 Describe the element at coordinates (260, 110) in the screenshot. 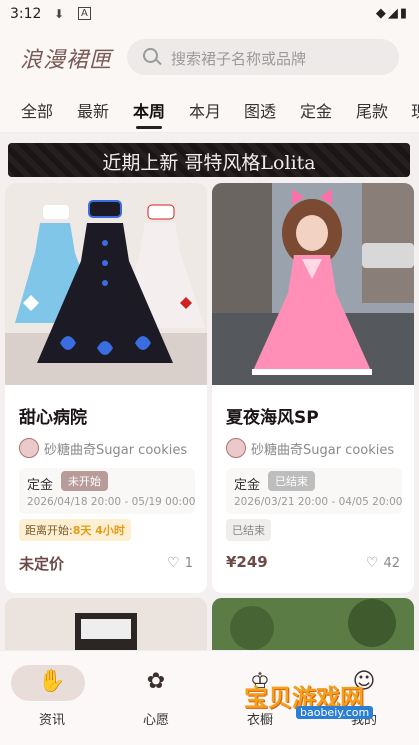

I see `tab-preview: 图透` at that location.